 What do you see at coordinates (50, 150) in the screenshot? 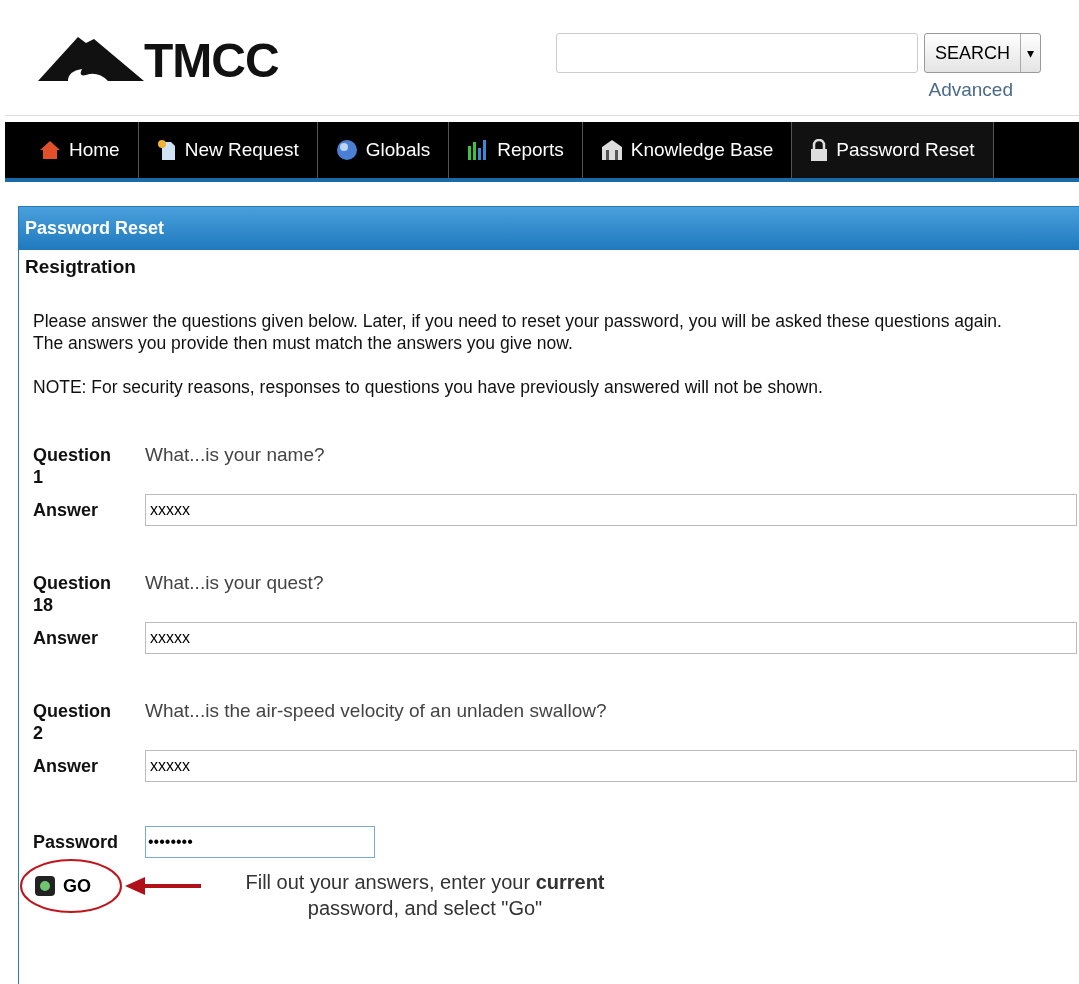
I see `home-icon` at bounding box center [50, 150].